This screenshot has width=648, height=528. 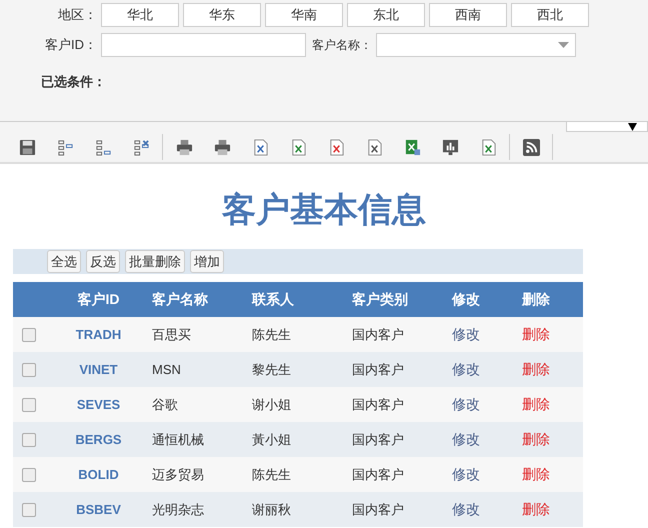 What do you see at coordinates (70, 45) in the screenshot?
I see `field-label: 客户ID：` at bounding box center [70, 45].